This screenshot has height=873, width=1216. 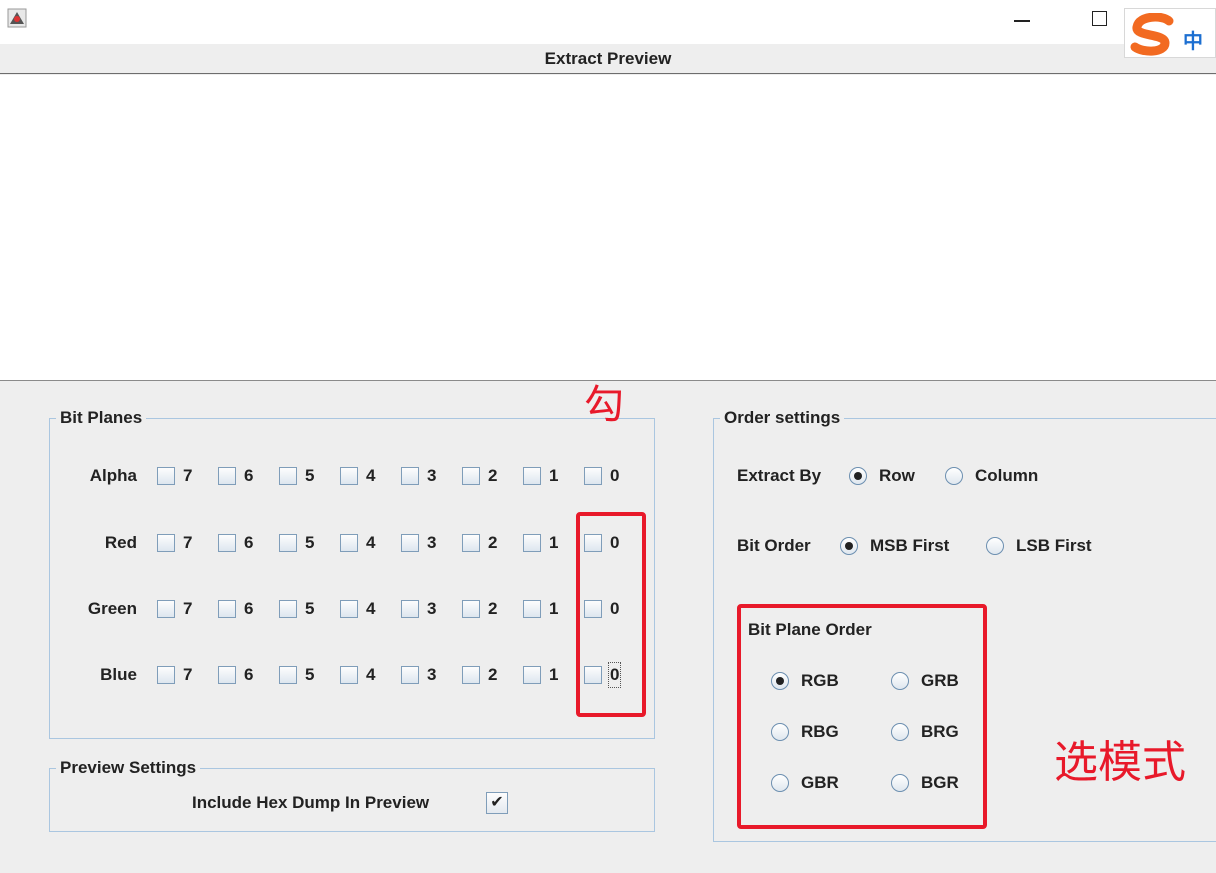 What do you see at coordinates (614, 476) in the screenshot?
I see `bit-plane-checkbox-label: 0` at bounding box center [614, 476].